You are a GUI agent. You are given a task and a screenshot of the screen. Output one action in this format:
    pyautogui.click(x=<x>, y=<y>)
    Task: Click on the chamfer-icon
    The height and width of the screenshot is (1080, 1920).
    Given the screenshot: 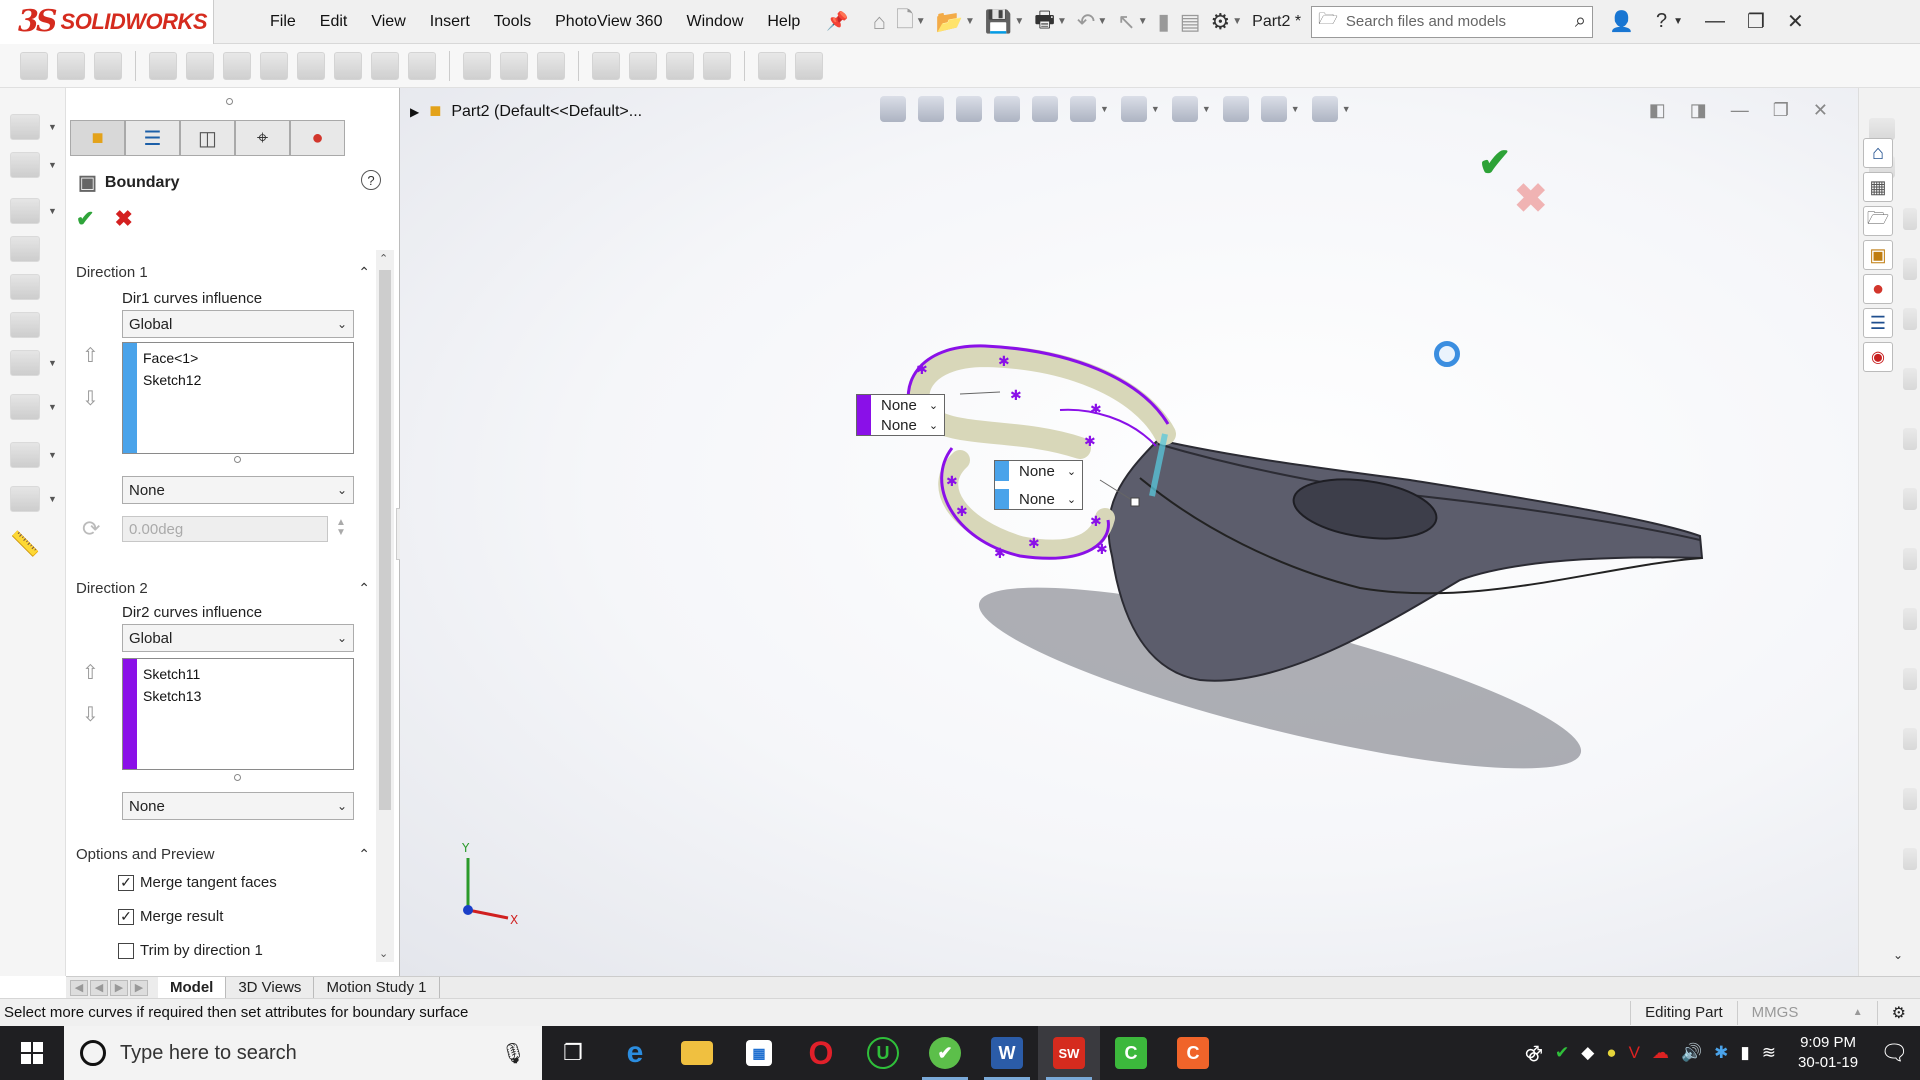 What is the action you would take?
    pyautogui.click(x=274, y=65)
    